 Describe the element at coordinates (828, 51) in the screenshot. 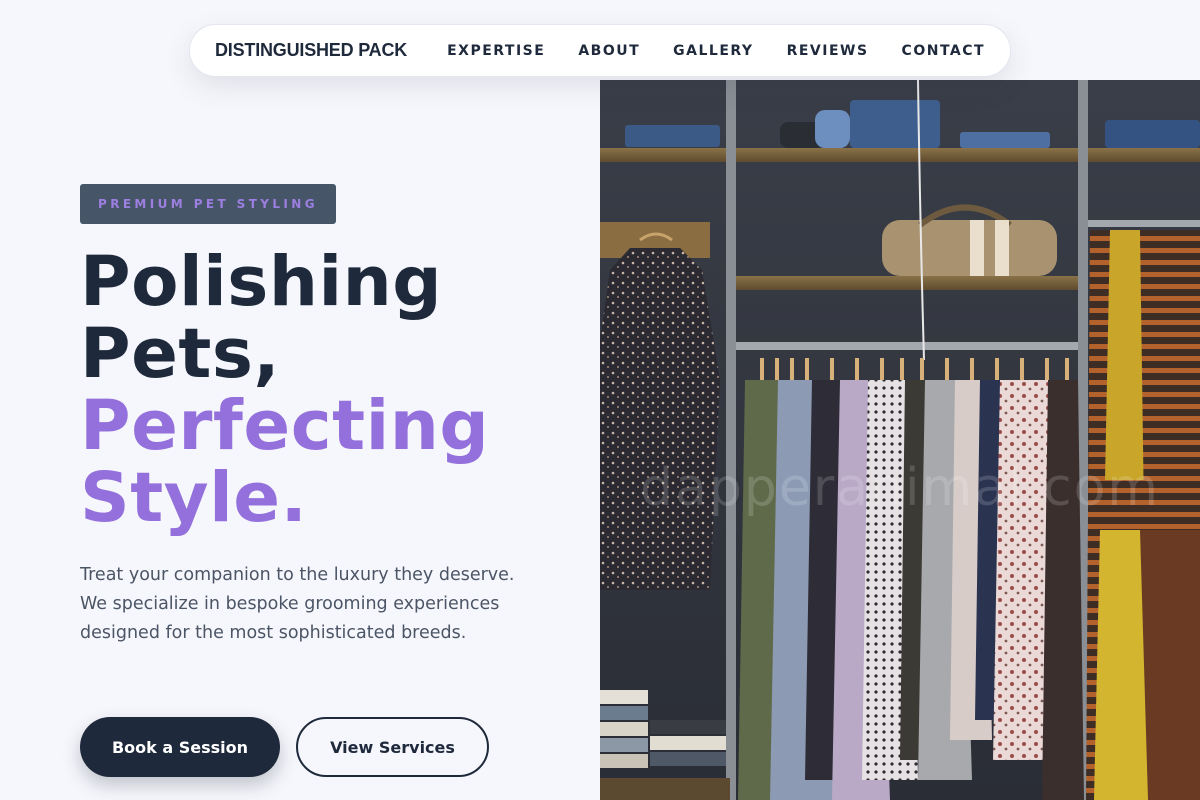

I see `nav-link-reviews: REVIEWS` at that location.